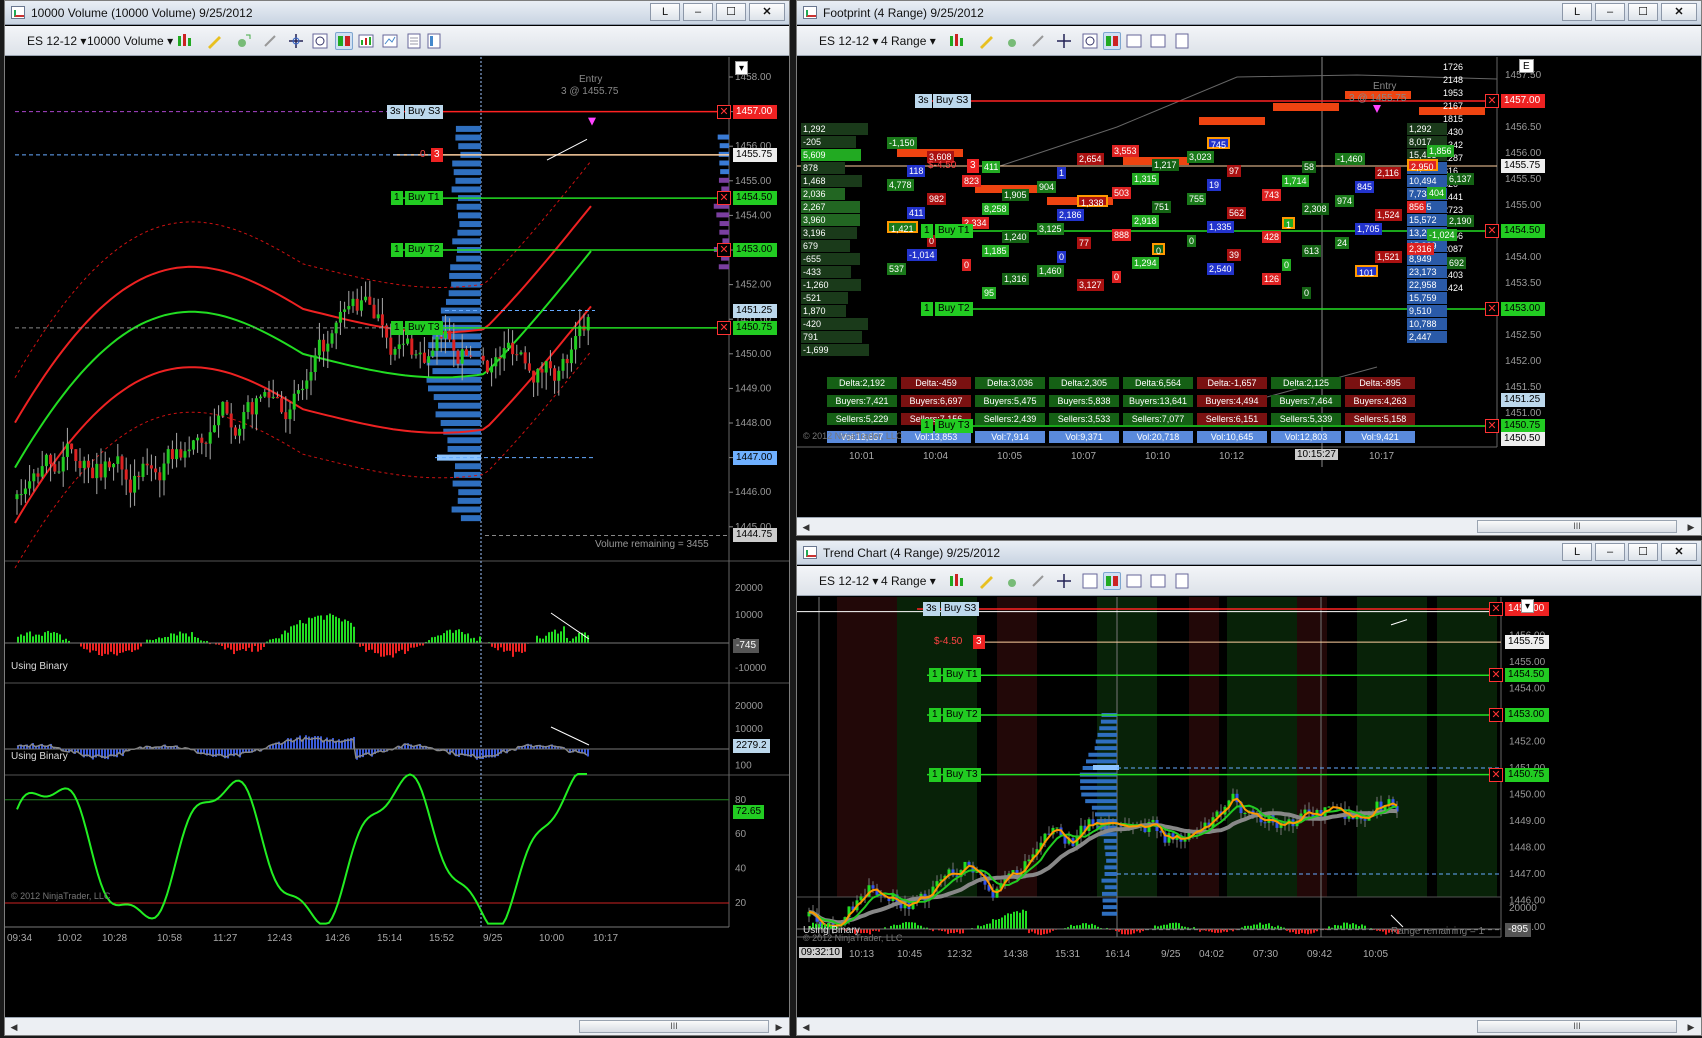 The height and width of the screenshot is (1038, 1702). I want to click on titlebar: Trend Chart (4 Range) 9/25/2012 L – ☐ ✕, so click(1249, 553).